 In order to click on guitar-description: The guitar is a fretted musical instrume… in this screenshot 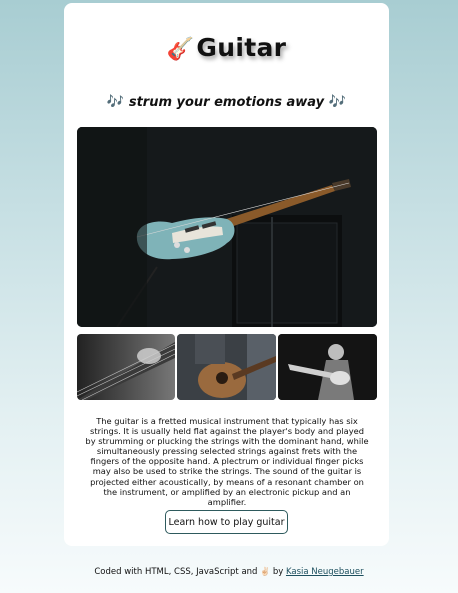, I will do `click(227, 461)`.